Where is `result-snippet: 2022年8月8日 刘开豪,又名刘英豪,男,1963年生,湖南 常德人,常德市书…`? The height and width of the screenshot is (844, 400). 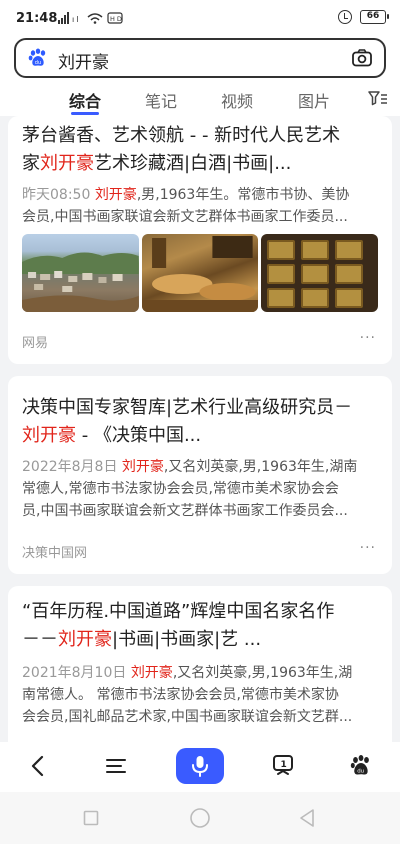 result-snippet: 2022年8月8日 刘开豪,又名刘英豪,男,1963年生,湖南 常德人,常德市书… is located at coordinates (190, 489).